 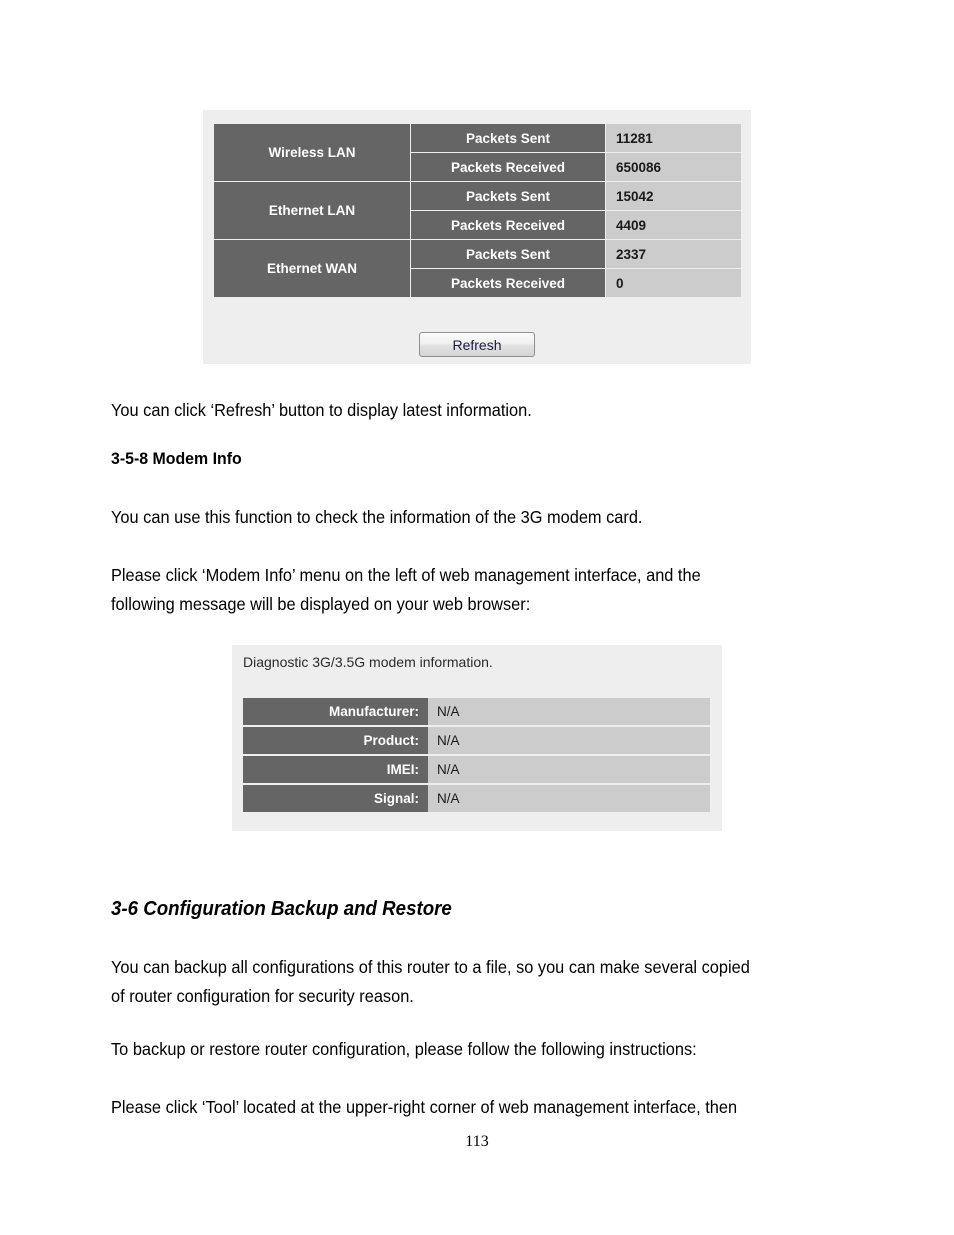 What do you see at coordinates (508, 167) in the screenshot?
I see `metric-label-wlan-received: Packets Received` at bounding box center [508, 167].